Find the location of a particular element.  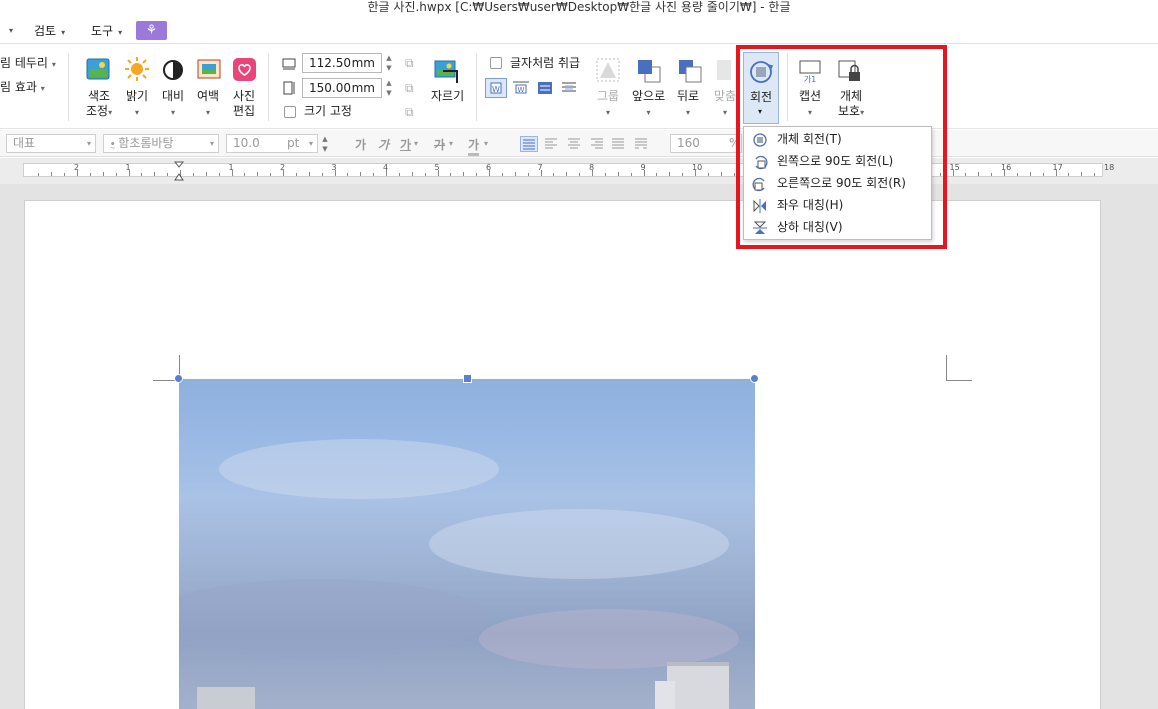

photo-edit-button: 사진 편집 is located at coordinates (244, 104).